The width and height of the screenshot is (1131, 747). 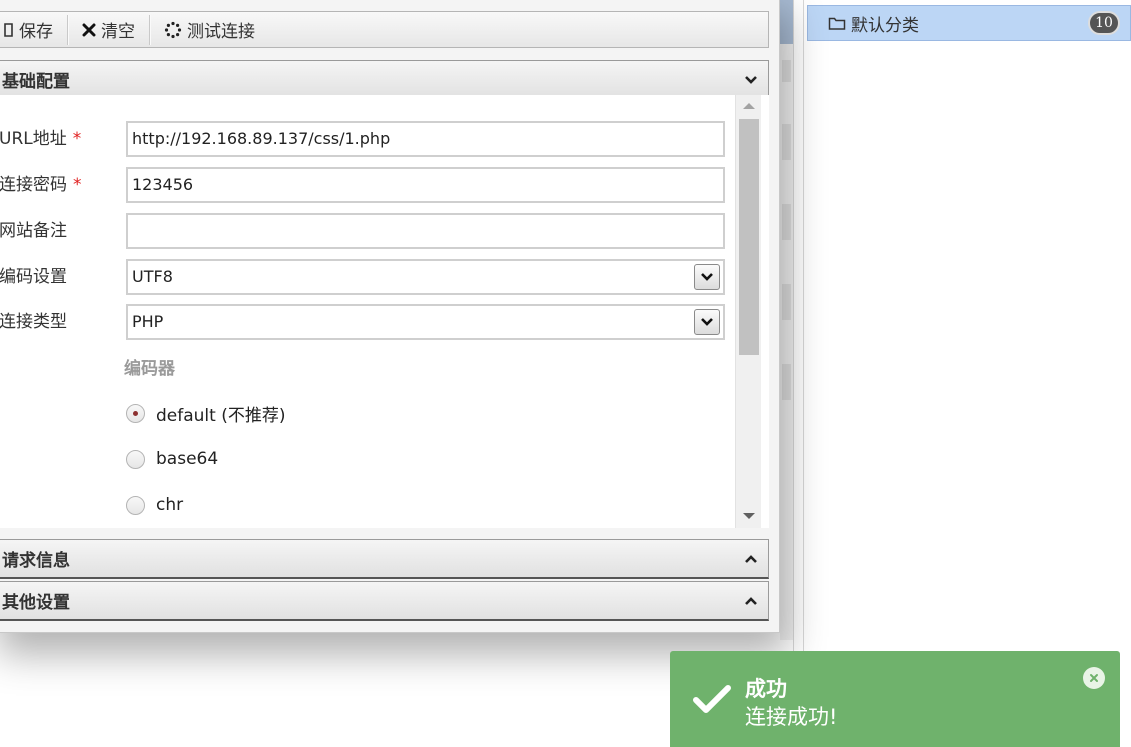 What do you see at coordinates (749, 106) in the screenshot?
I see `scroll-up-icon` at bounding box center [749, 106].